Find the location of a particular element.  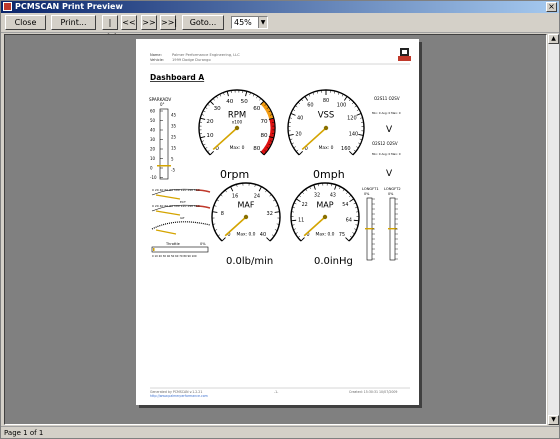

vehicle-value: 1999 Dodge Durango is located at coordinates (191, 60).